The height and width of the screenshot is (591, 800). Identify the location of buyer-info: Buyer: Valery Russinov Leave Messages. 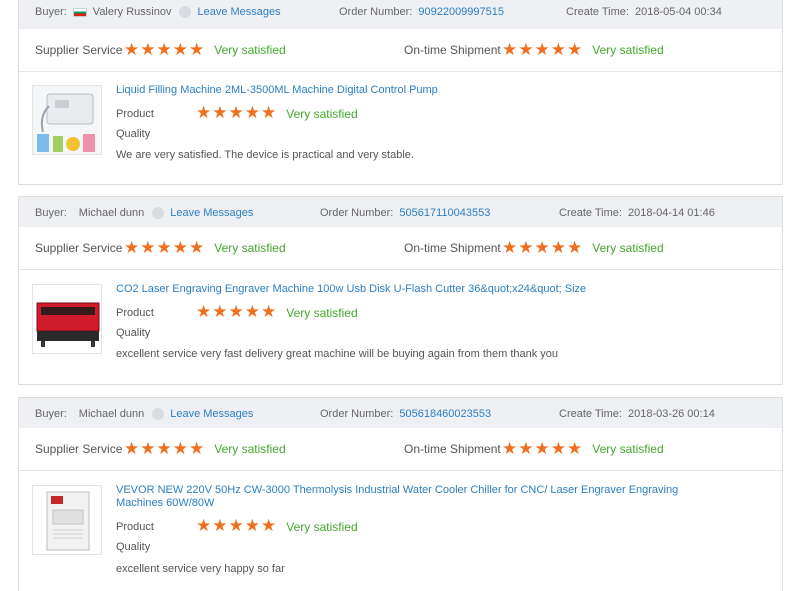
(158, 12).